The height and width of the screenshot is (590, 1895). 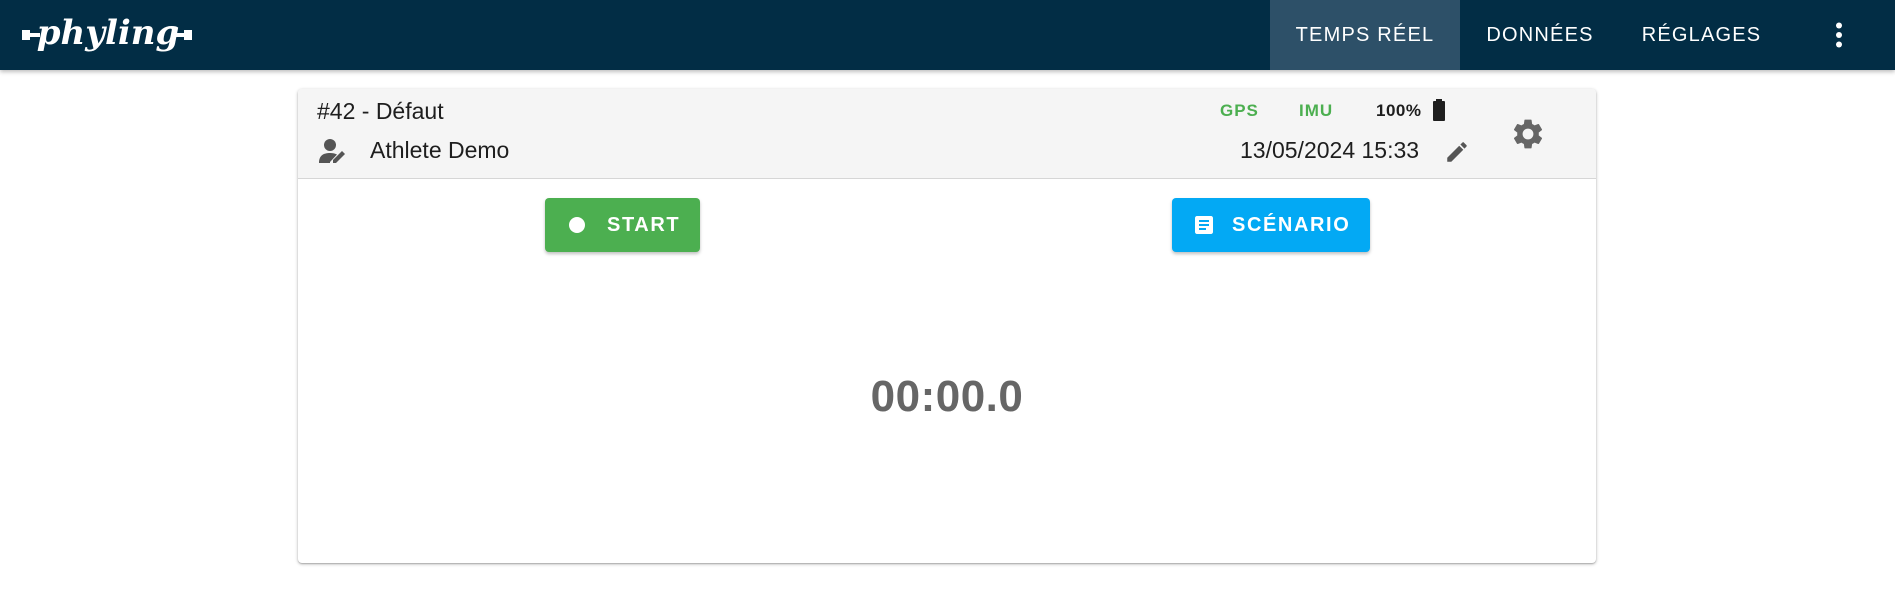 What do you see at coordinates (1239, 110) in the screenshot?
I see `gps-status: GPS` at bounding box center [1239, 110].